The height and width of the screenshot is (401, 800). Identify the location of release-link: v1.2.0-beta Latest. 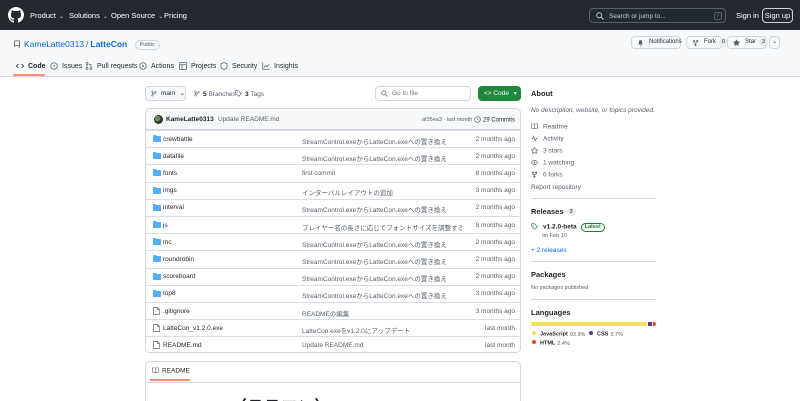
(568, 227).